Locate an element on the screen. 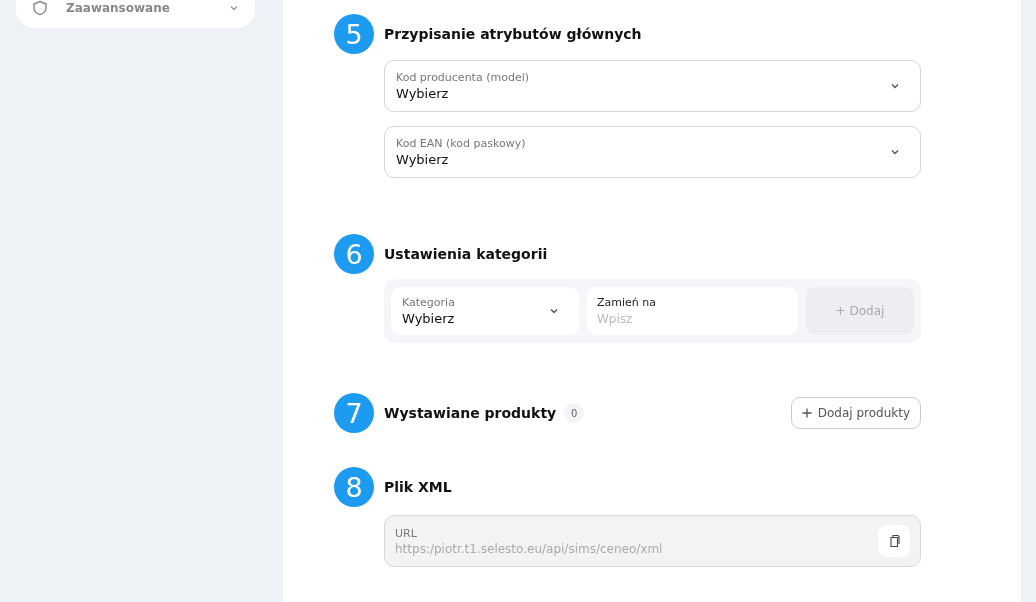  select-field: Kod producenta (model) Wybierz is located at coordinates (652, 86).